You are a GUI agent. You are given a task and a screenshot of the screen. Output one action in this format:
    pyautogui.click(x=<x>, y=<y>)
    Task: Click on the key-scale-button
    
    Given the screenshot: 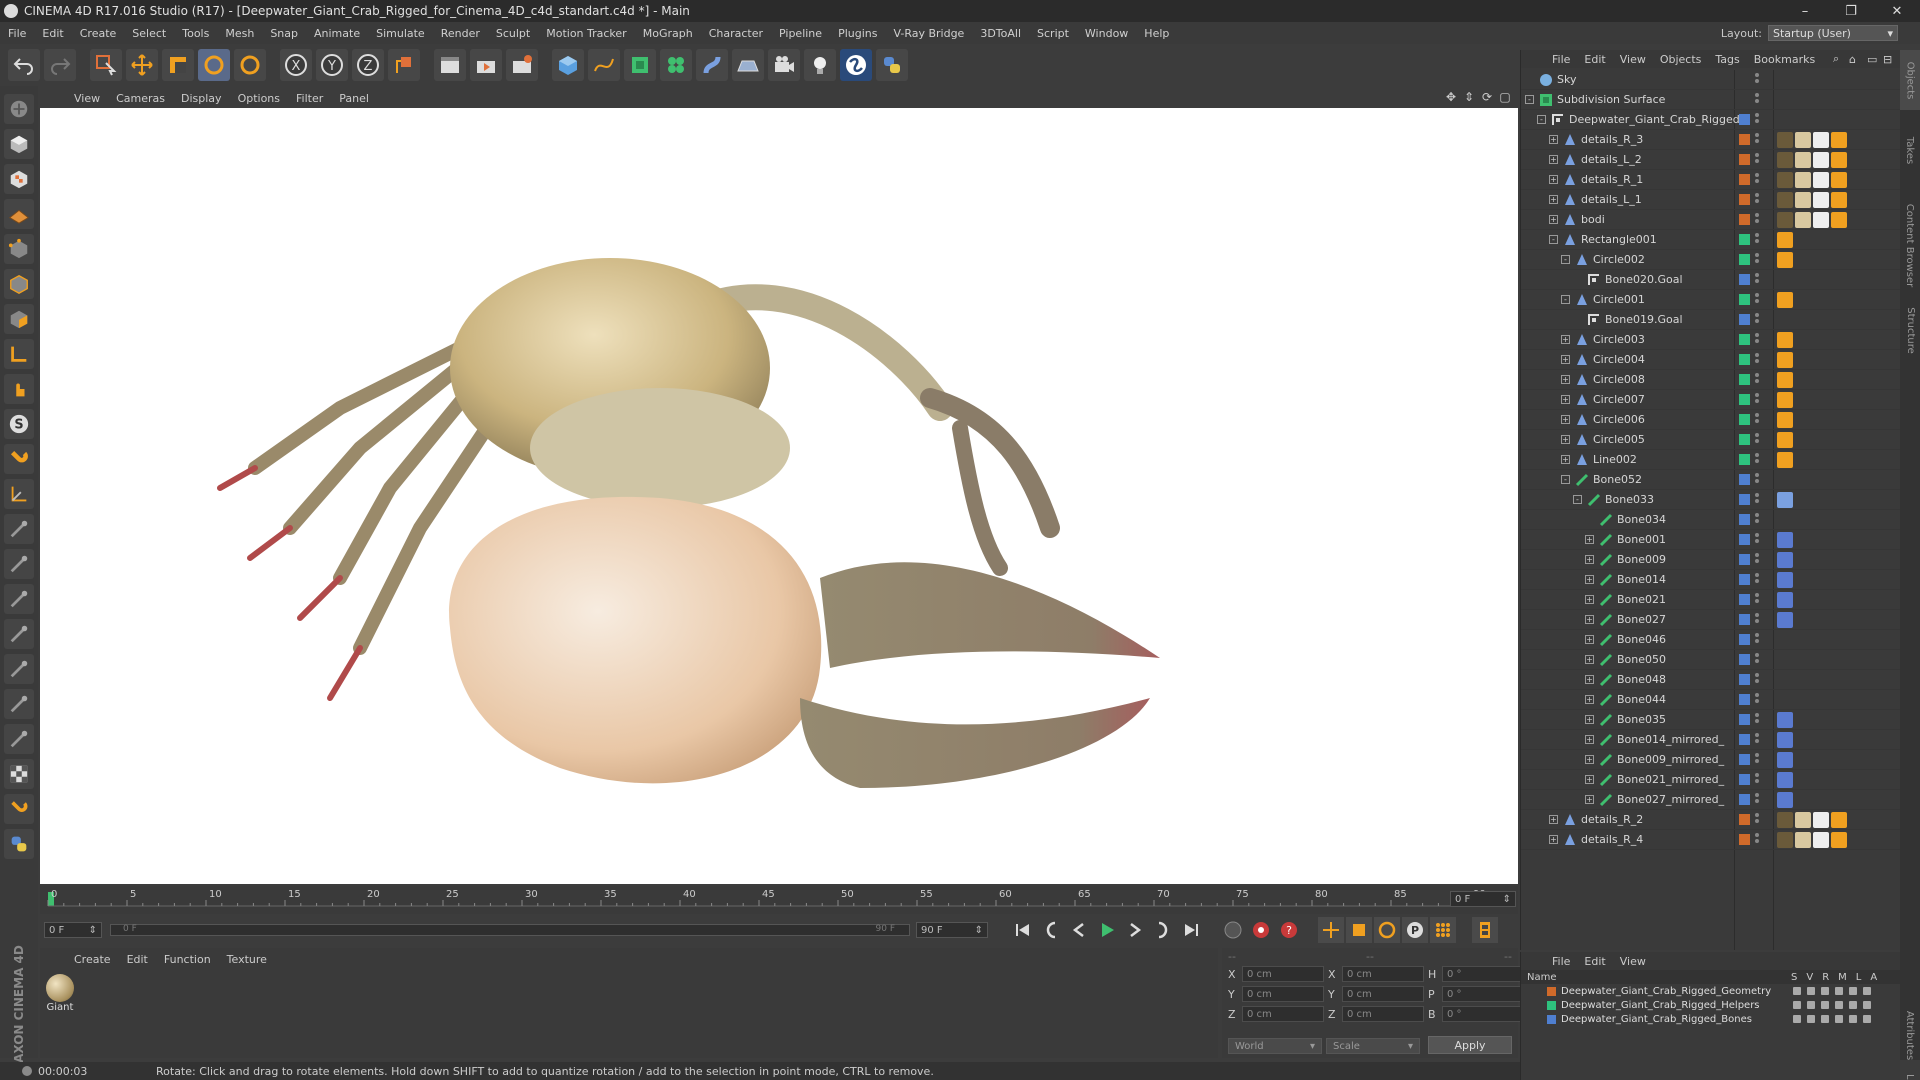 What is the action you would take?
    pyautogui.click(x=1359, y=930)
    